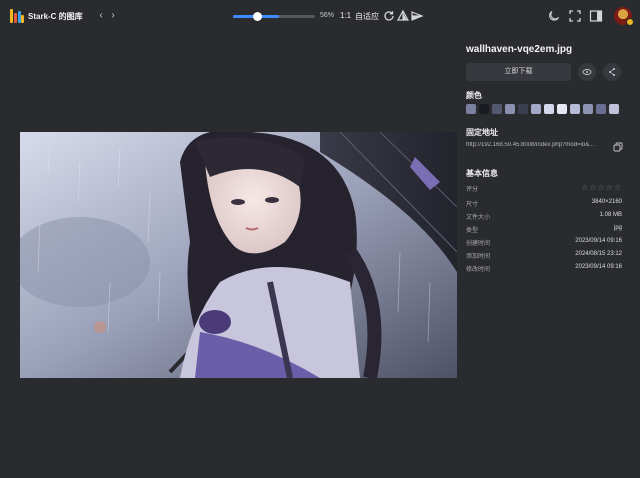  I want to click on rating-label: 评分, so click(472, 190).